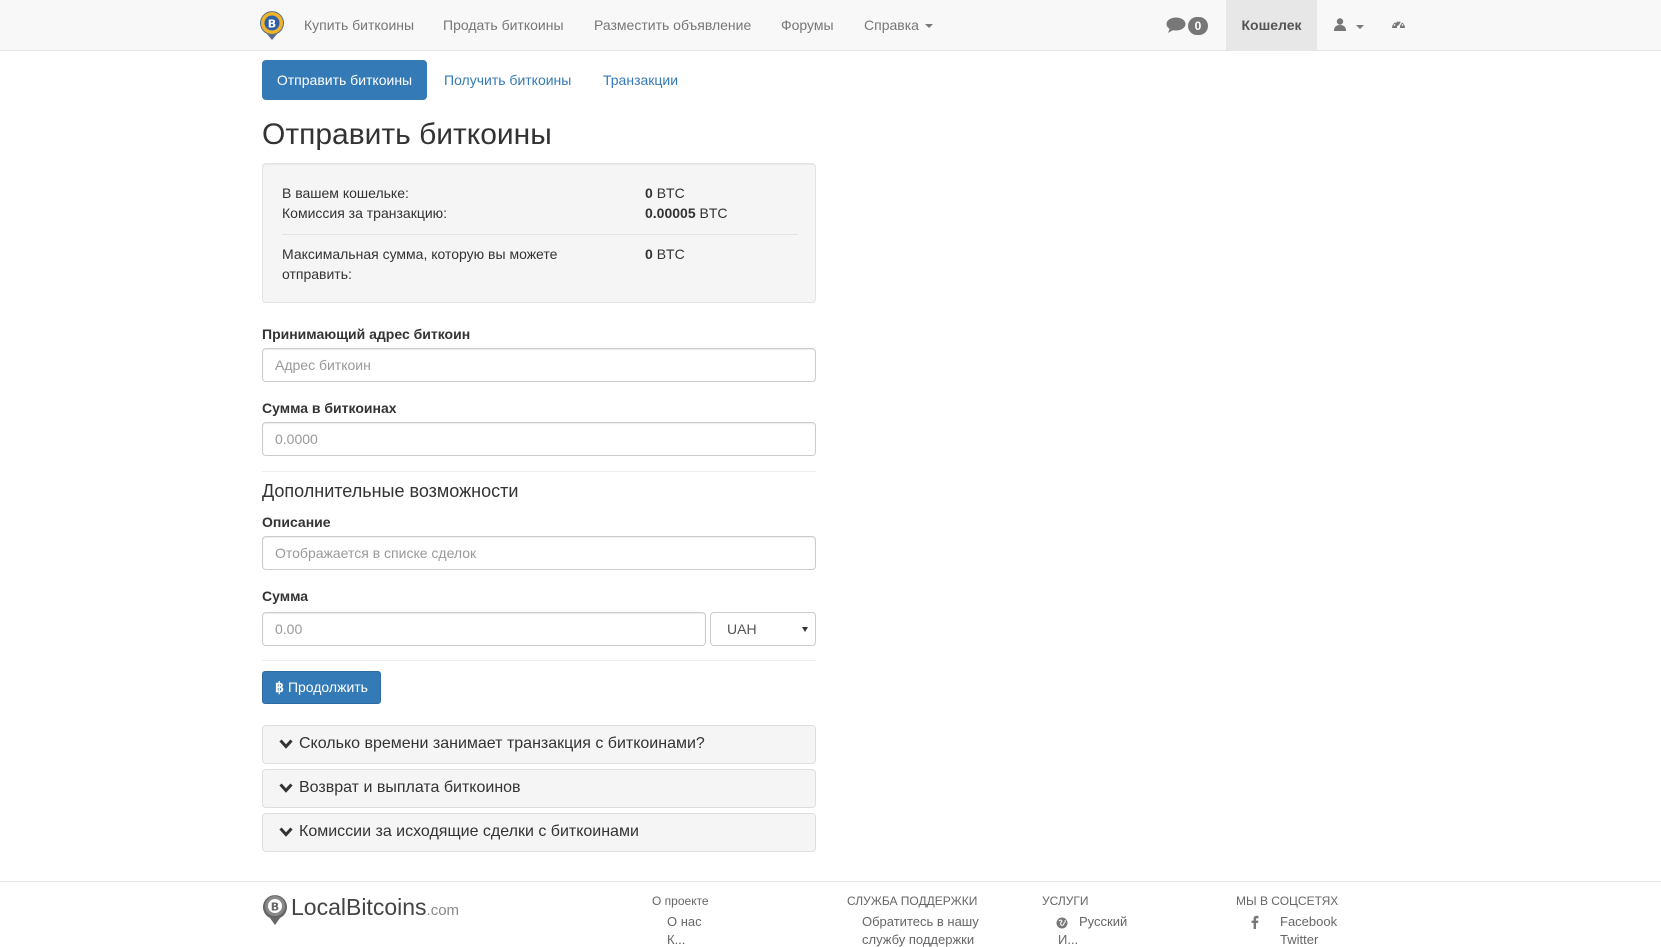  I want to click on user-icon, so click(1340, 24).